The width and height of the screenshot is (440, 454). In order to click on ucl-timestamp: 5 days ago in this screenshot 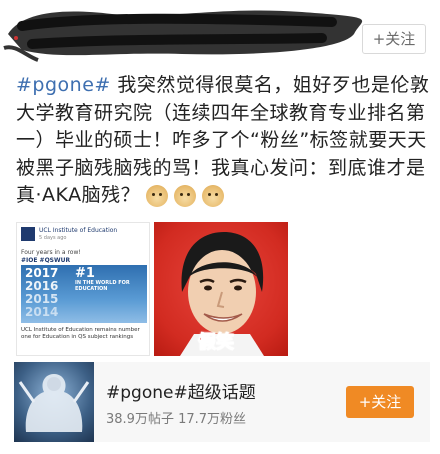, I will do `click(53, 238)`.